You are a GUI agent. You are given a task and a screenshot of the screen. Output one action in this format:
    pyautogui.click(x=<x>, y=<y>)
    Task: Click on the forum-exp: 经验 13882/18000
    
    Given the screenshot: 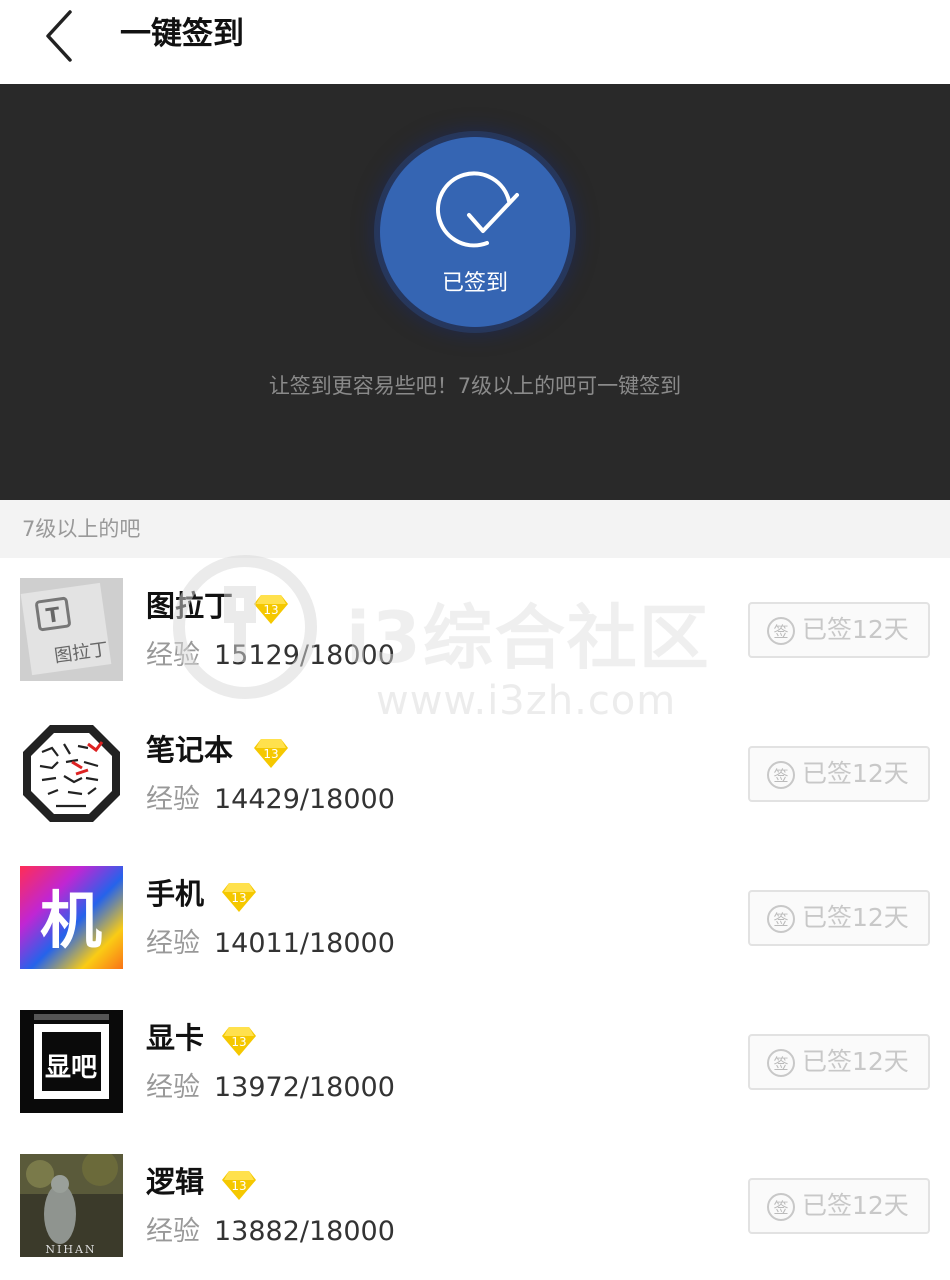 What is the action you would take?
    pyautogui.click(x=270, y=1232)
    